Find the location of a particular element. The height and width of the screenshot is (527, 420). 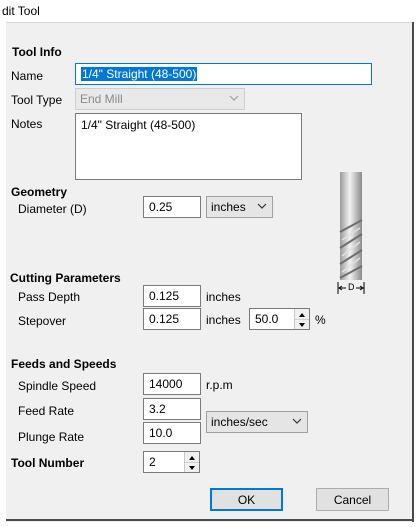

title-bar: dit Tool is located at coordinates (210, 11).